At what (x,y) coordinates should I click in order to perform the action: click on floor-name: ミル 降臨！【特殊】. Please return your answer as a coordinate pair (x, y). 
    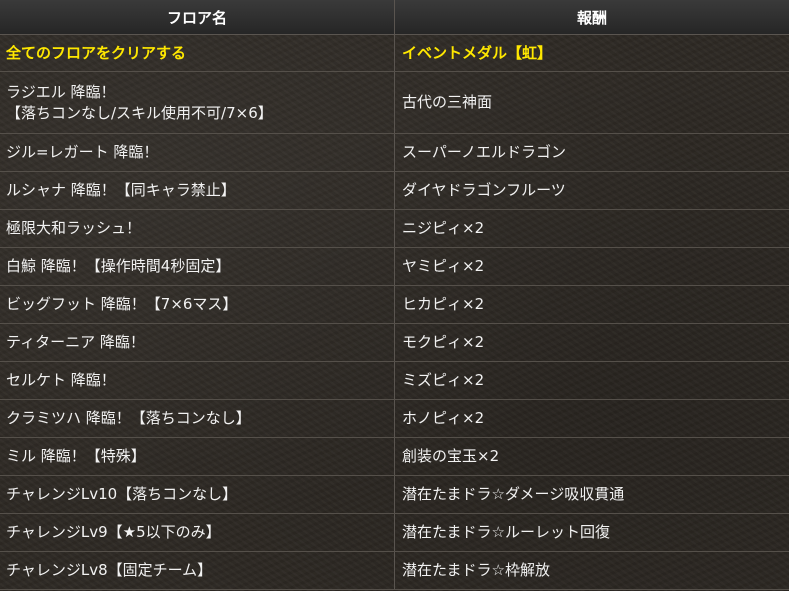
    Looking at the image, I should click on (76, 456).